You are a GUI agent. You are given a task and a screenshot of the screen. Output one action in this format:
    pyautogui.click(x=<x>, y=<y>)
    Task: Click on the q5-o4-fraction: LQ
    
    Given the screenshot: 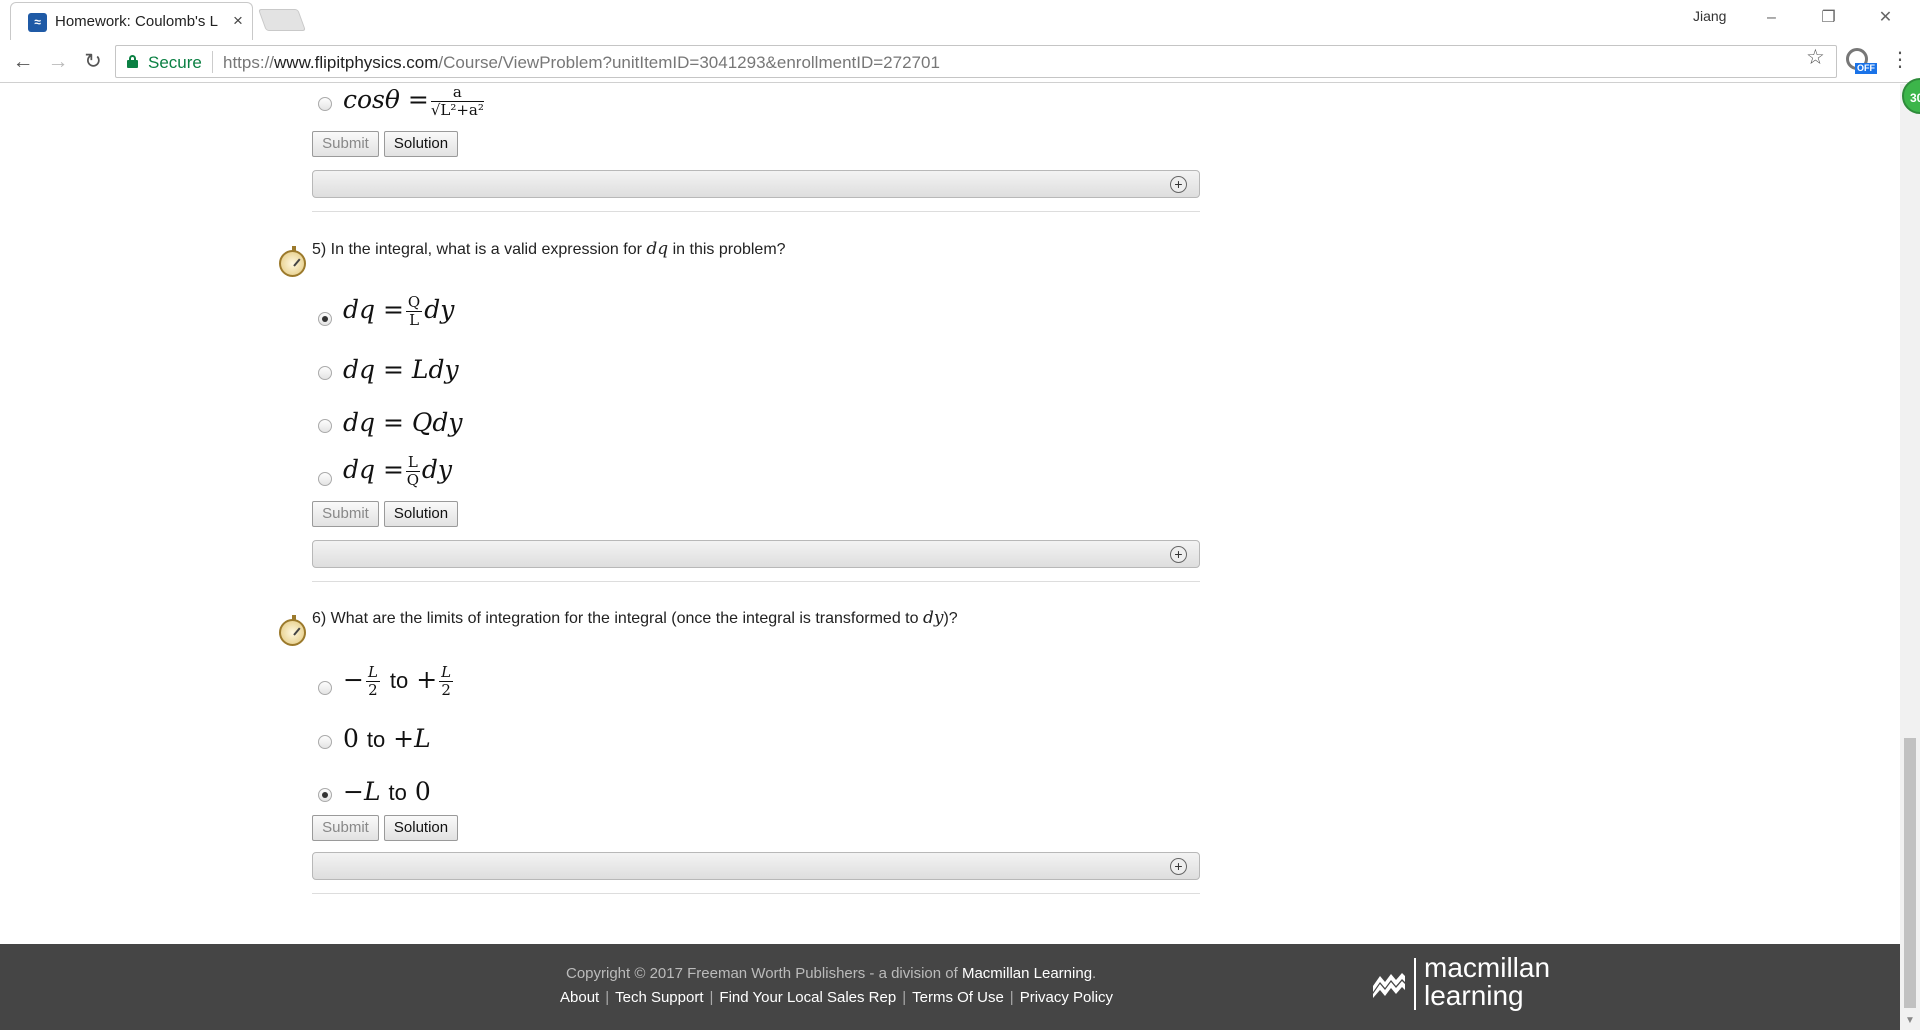 What is the action you would take?
    pyautogui.click(x=412, y=471)
    